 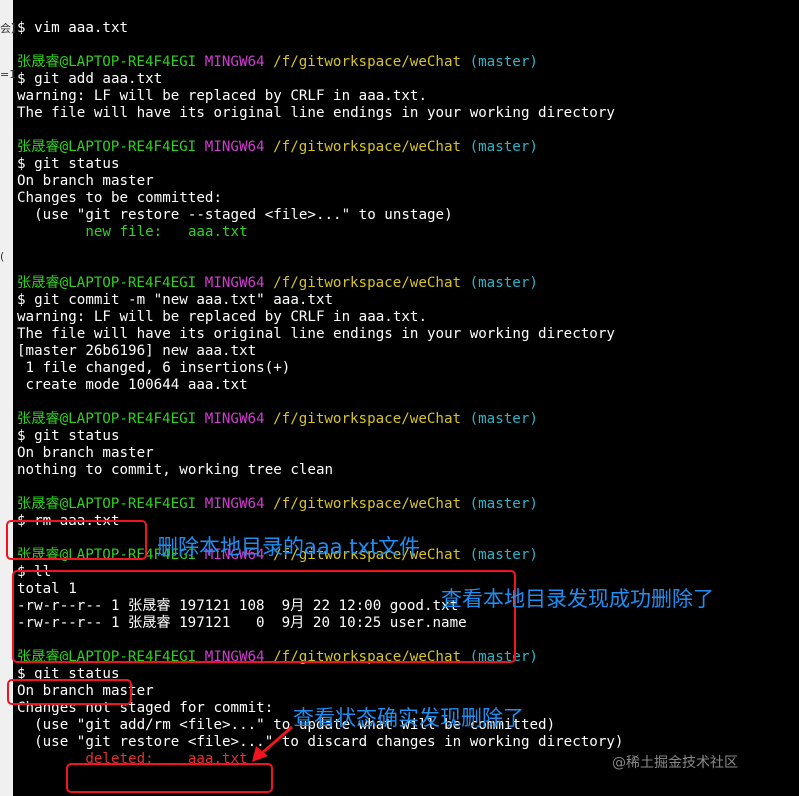 I want to click on deleted-highlight-box, so click(x=169, y=778).